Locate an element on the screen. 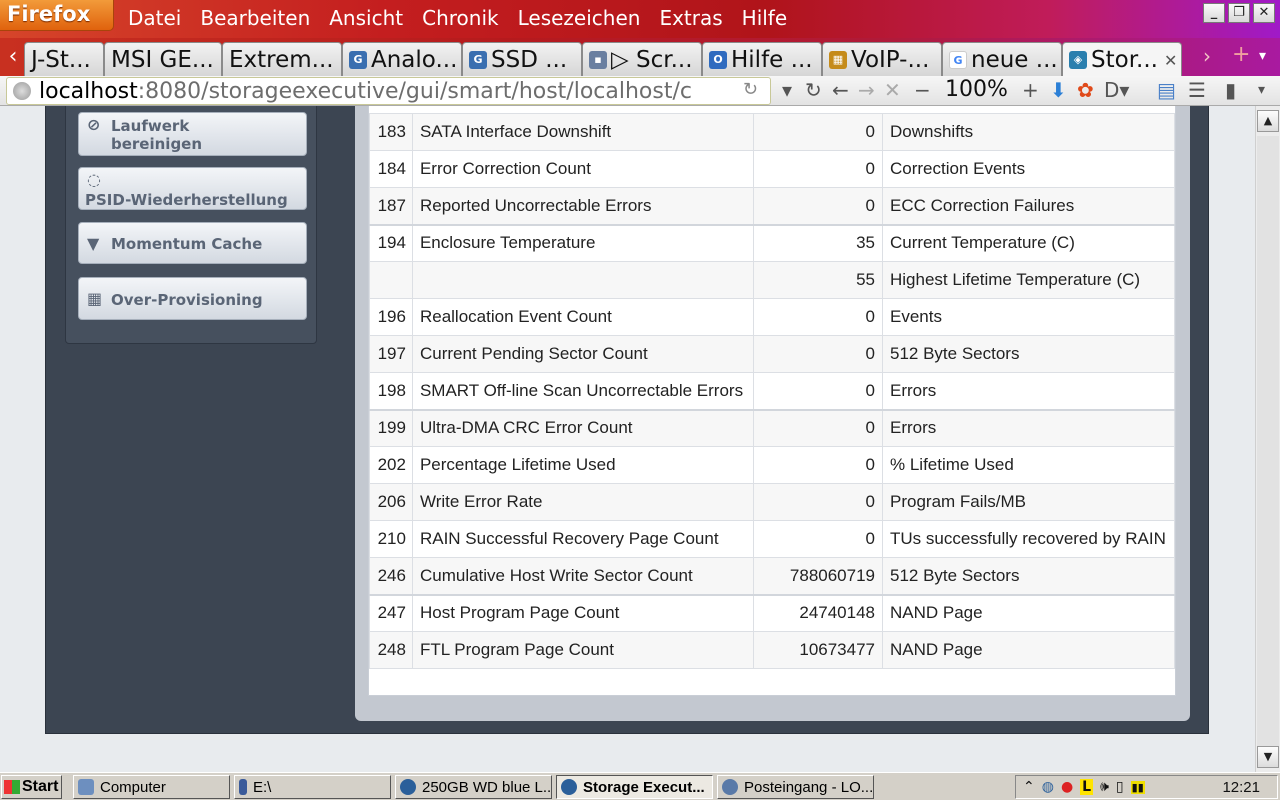  momentum-cache-button: ▼ Momentum Cache is located at coordinates (192, 243).